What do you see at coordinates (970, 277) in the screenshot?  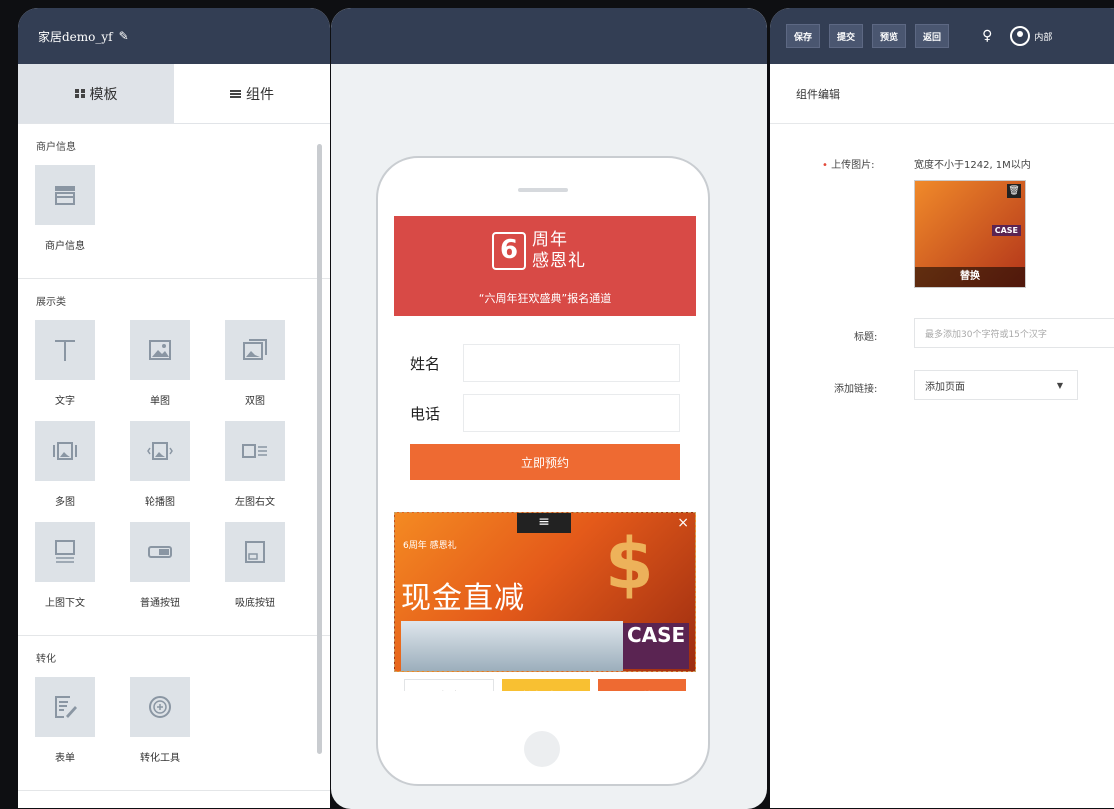 I see `replace-image-button: 替换` at bounding box center [970, 277].